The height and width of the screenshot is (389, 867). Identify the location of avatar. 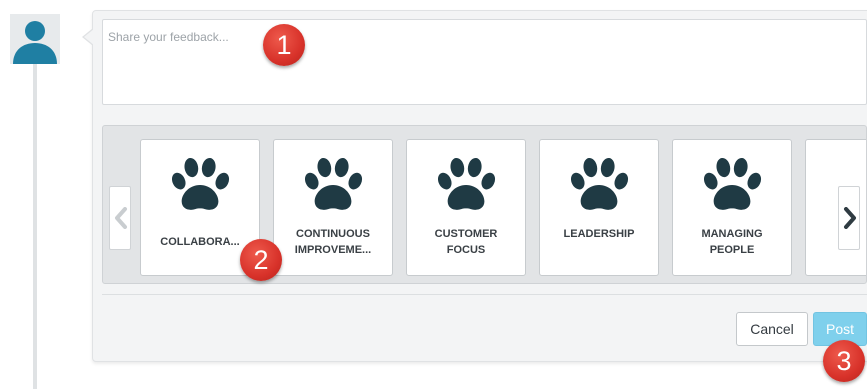
(35, 39).